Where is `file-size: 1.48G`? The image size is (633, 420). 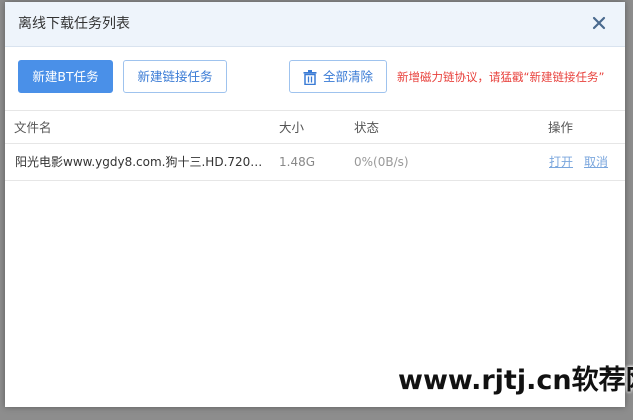 file-size: 1.48G is located at coordinates (297, 162).